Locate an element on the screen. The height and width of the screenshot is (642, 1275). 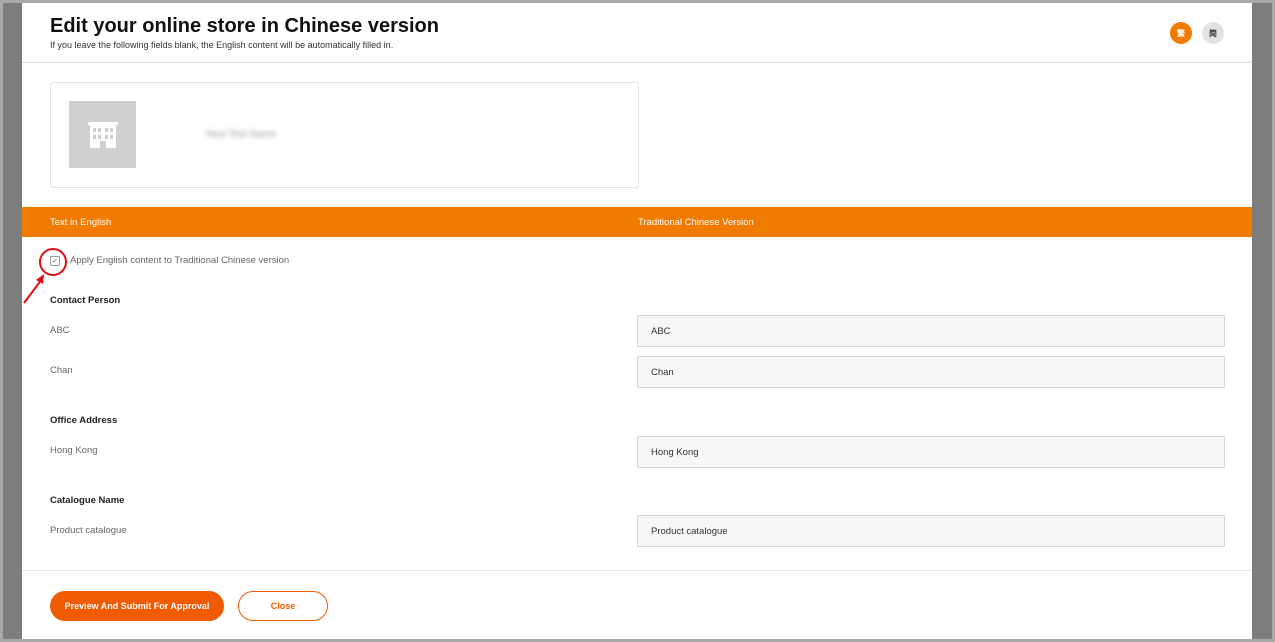
office-address-english: Hong Kong is located at coordinates (74, 450).